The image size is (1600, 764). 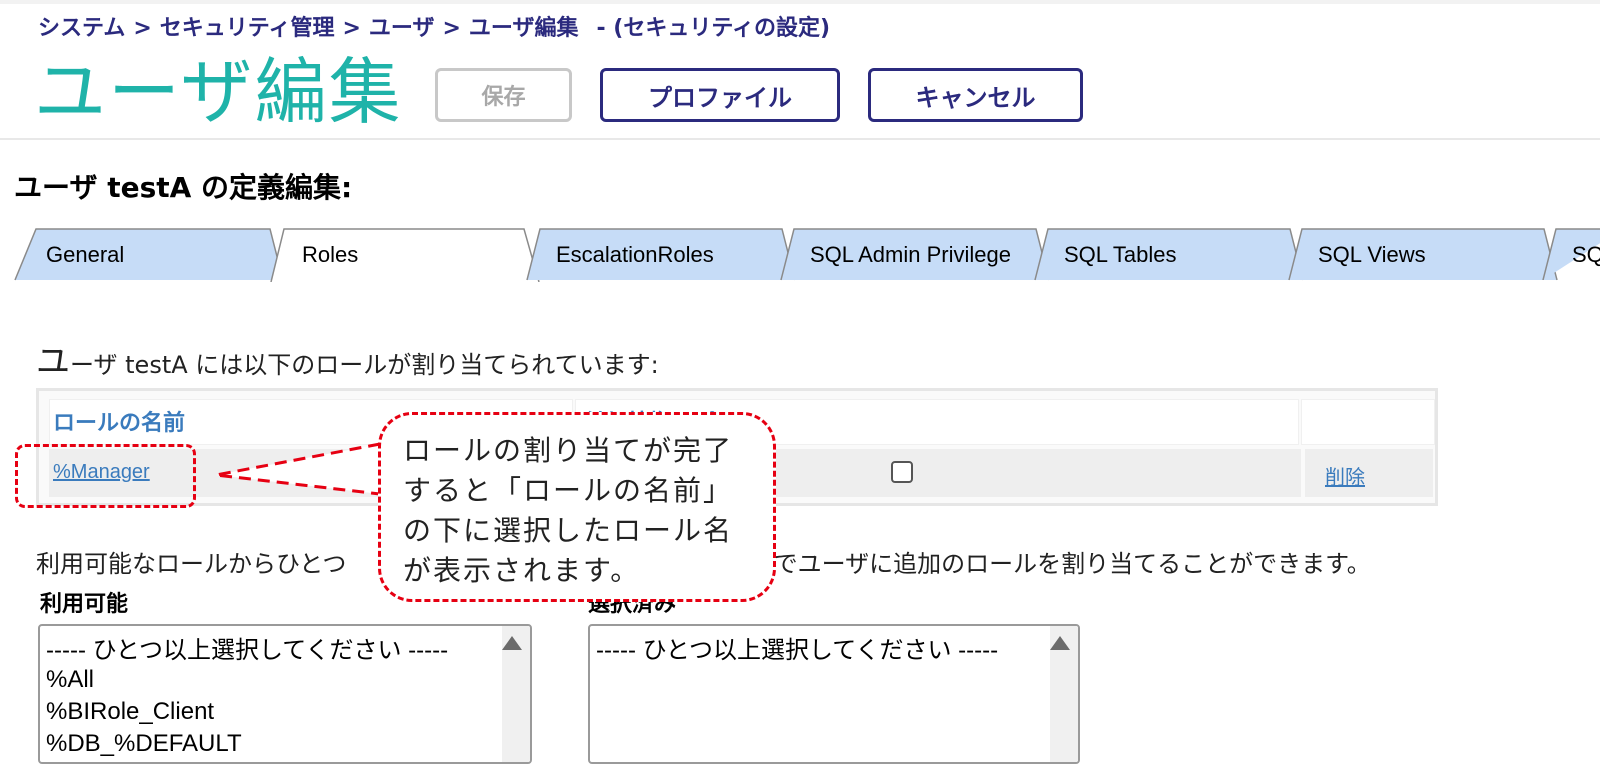 What do you see at coordinates (1345, 475) in the screenshot?
I see `delete-role-link: 削除` at bounding box center [1345, 475].